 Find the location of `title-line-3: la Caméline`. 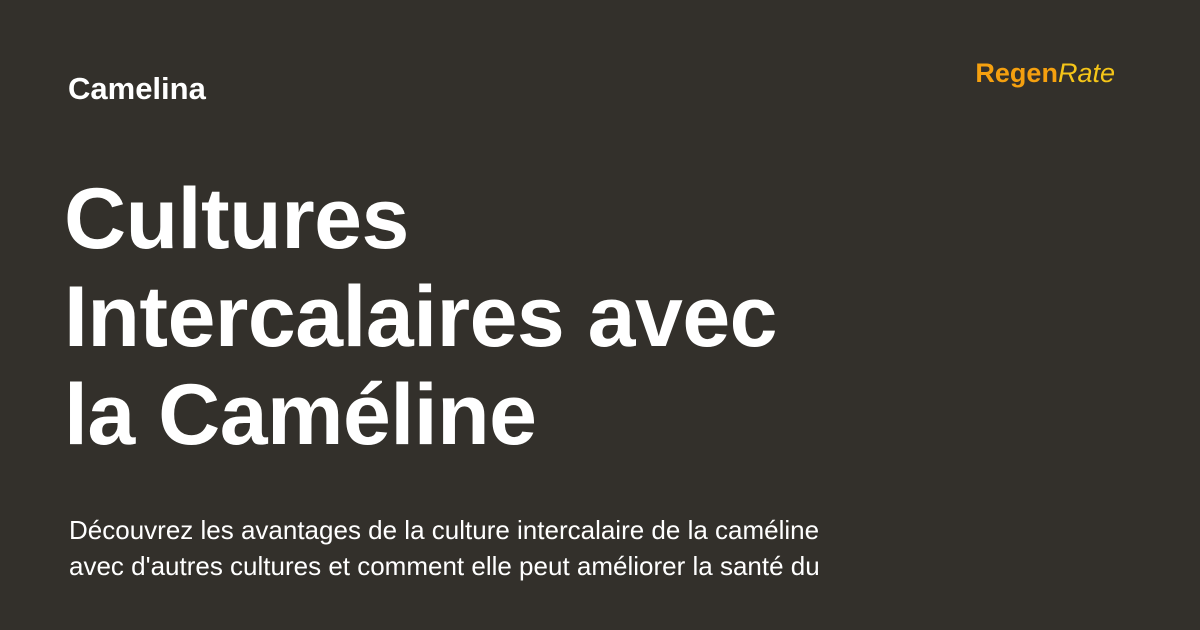

title-line-3: la Caméline is located at coordinates (300, 415).